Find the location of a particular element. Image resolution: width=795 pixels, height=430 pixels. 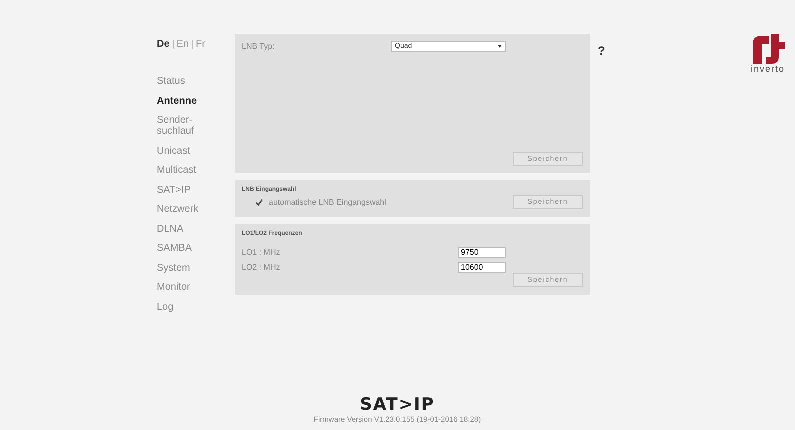

nav-link: Unicast is located at coordinates (196, 151).